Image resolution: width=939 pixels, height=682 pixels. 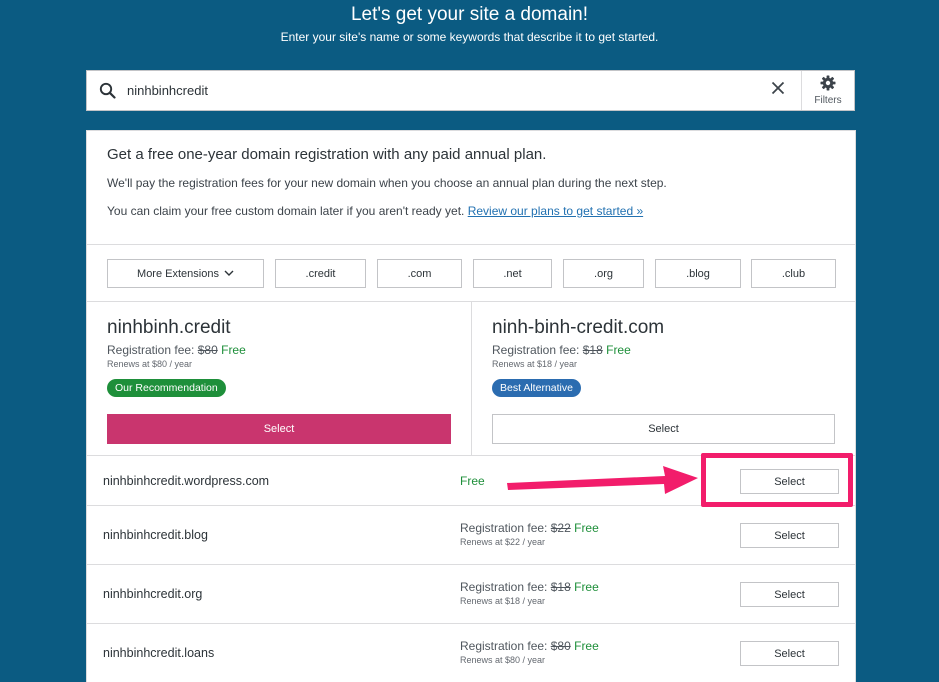 What do you see at coordinates (793, 273) in the screenshot?
I see `tld-filter-club: .club` at bounding box center [793, 273].